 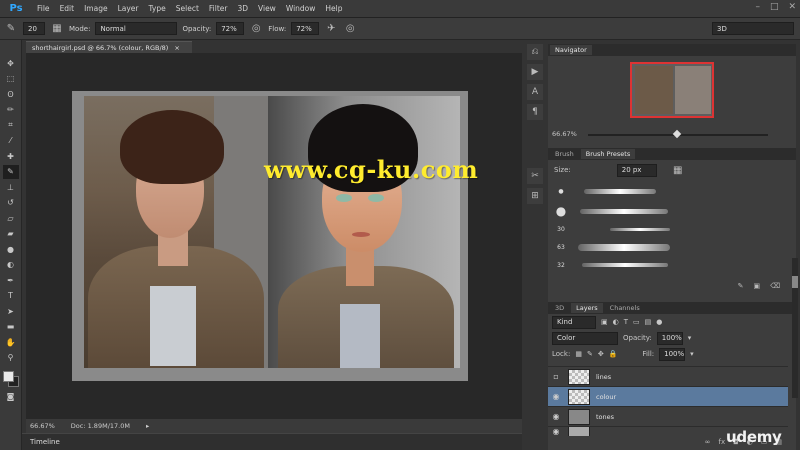 What do you see at coordinates (564, 134) in the screenshot?
I see `navigator-zoom: 66.67%` at bounding box center [564, 134].